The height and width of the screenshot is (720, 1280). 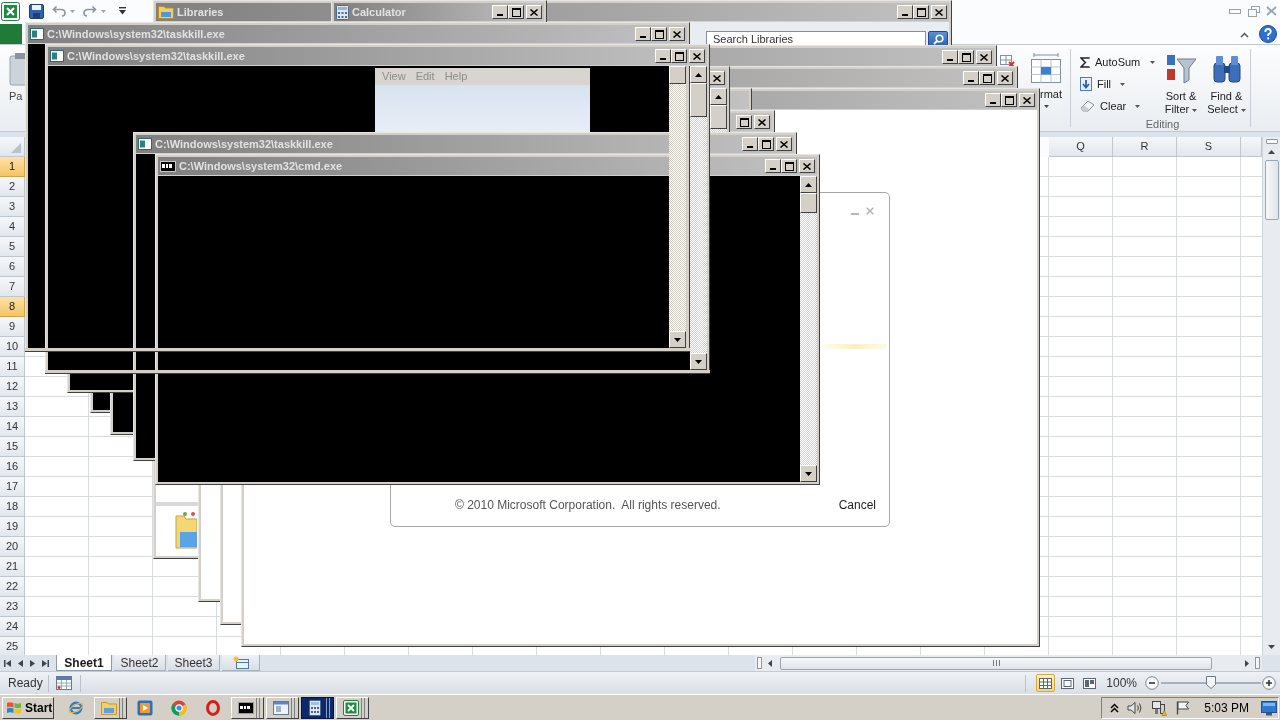 What do you see at coordinates (12, 507) in the screenshot?
I see `row-header: 18` at bounding box center [12, 507].